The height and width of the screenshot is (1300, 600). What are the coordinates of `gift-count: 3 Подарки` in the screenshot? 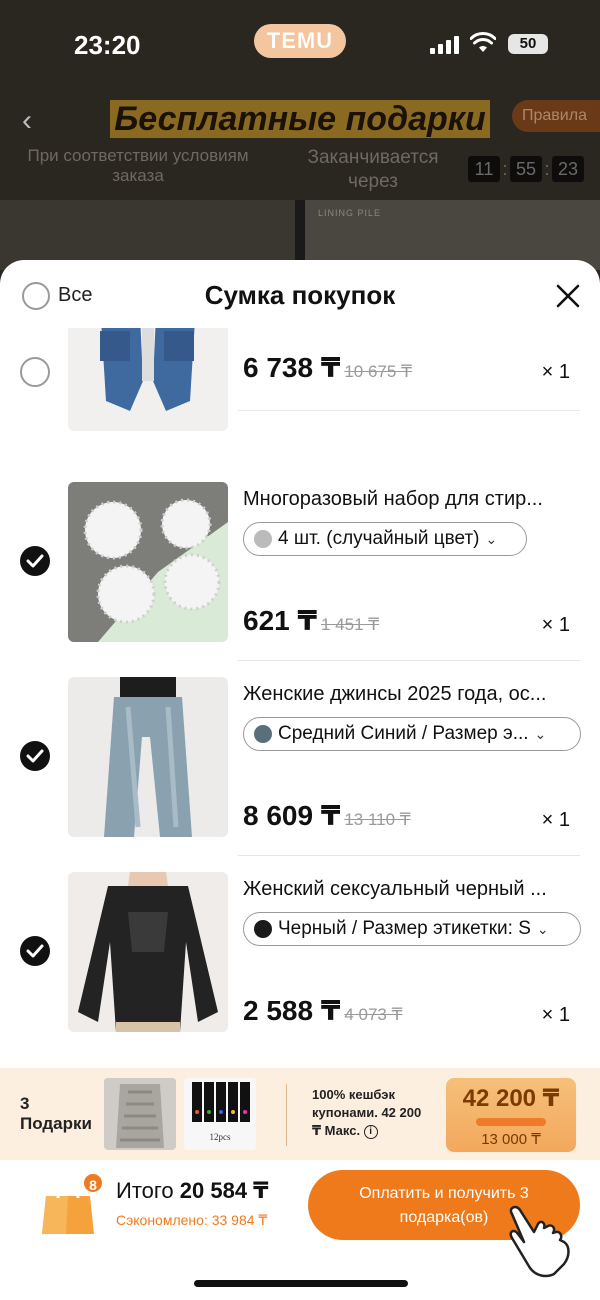 It's located at (56, 1113).